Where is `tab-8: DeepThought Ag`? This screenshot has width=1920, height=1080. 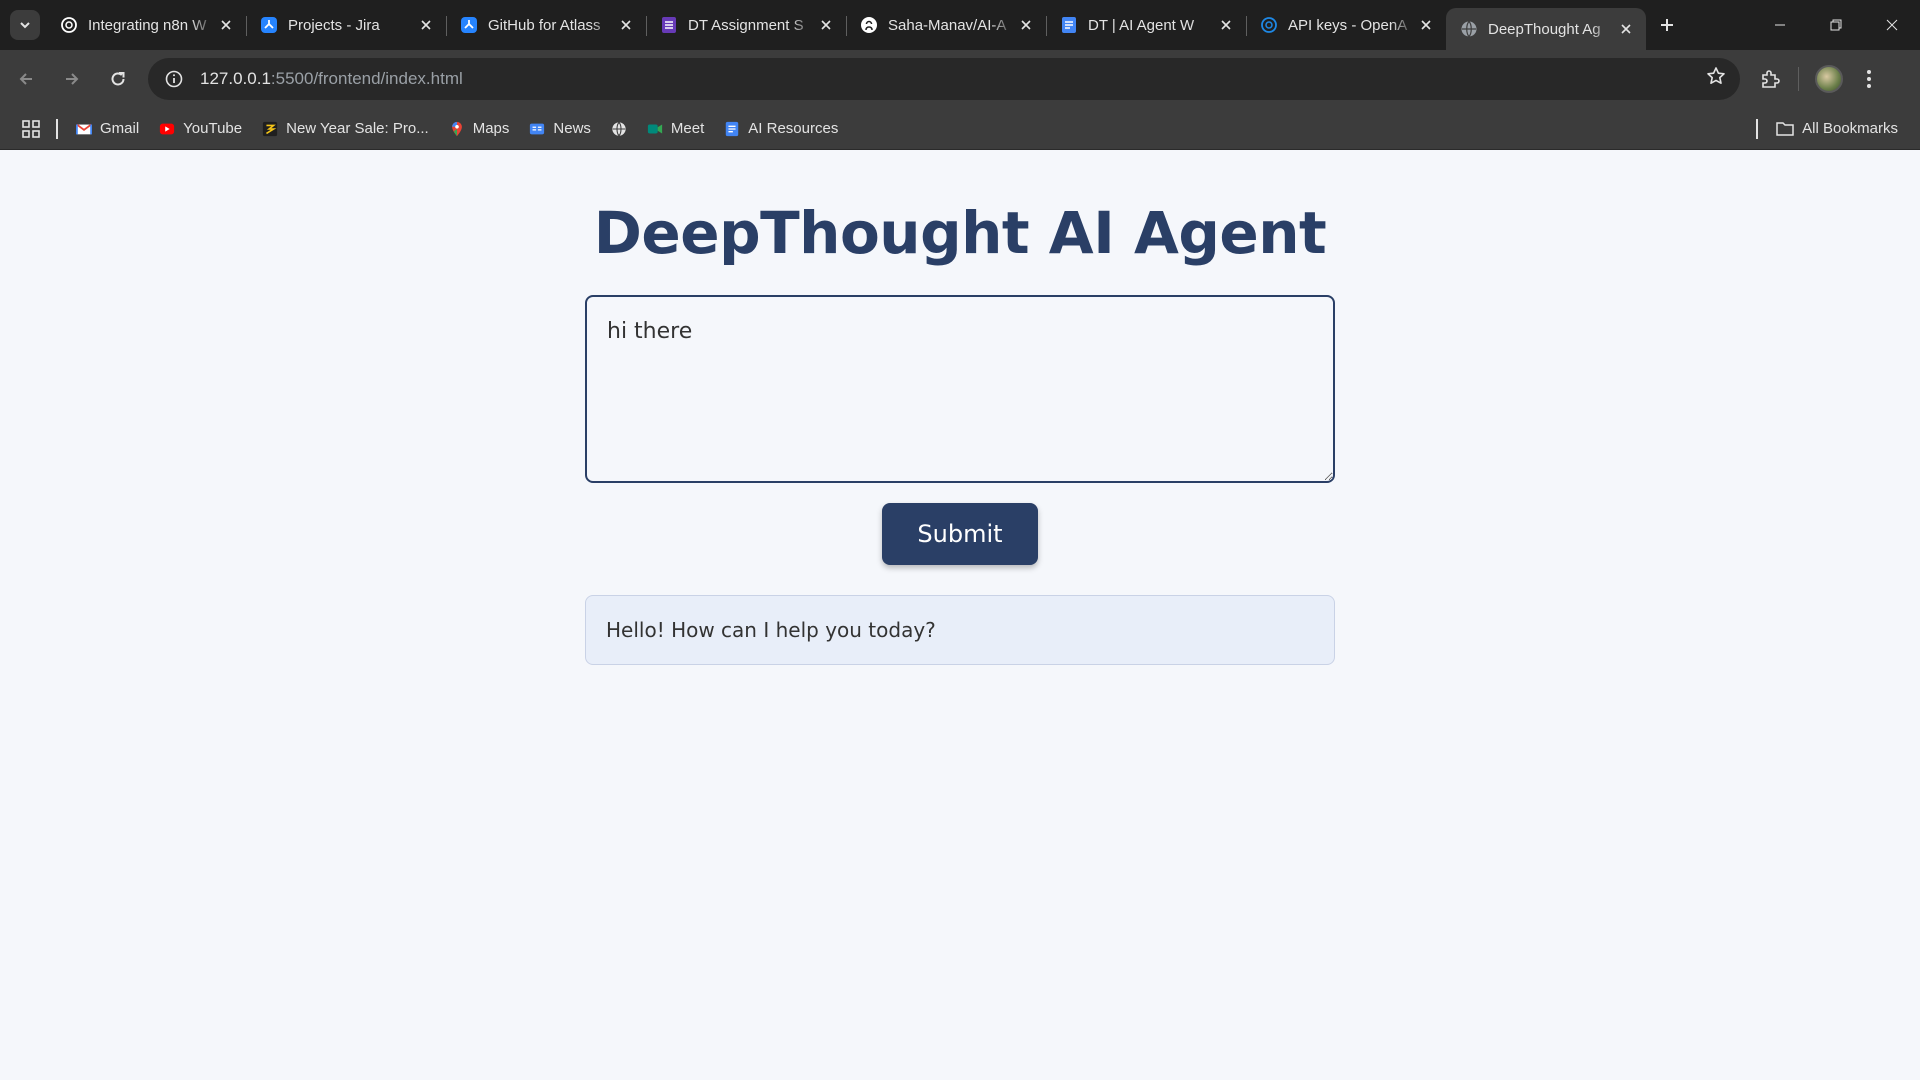
tab-8: DeepThought Ag is located at coordinates (1546, 29).